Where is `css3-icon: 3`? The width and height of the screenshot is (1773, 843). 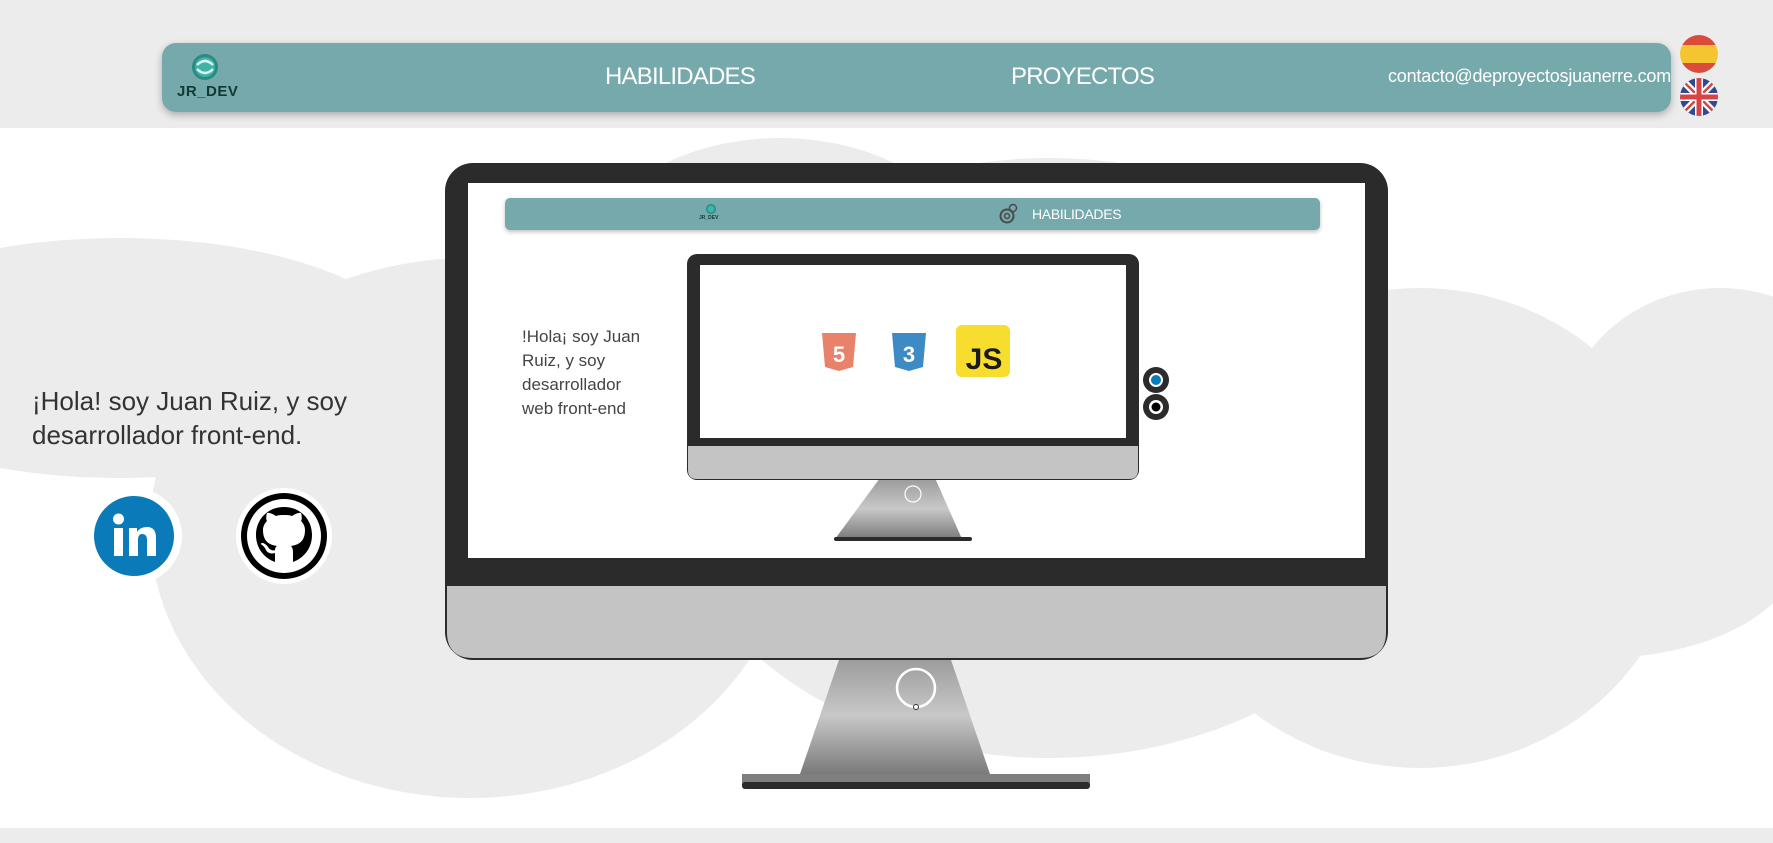
css3-icon: 3 is located at coordinates (909, 352).